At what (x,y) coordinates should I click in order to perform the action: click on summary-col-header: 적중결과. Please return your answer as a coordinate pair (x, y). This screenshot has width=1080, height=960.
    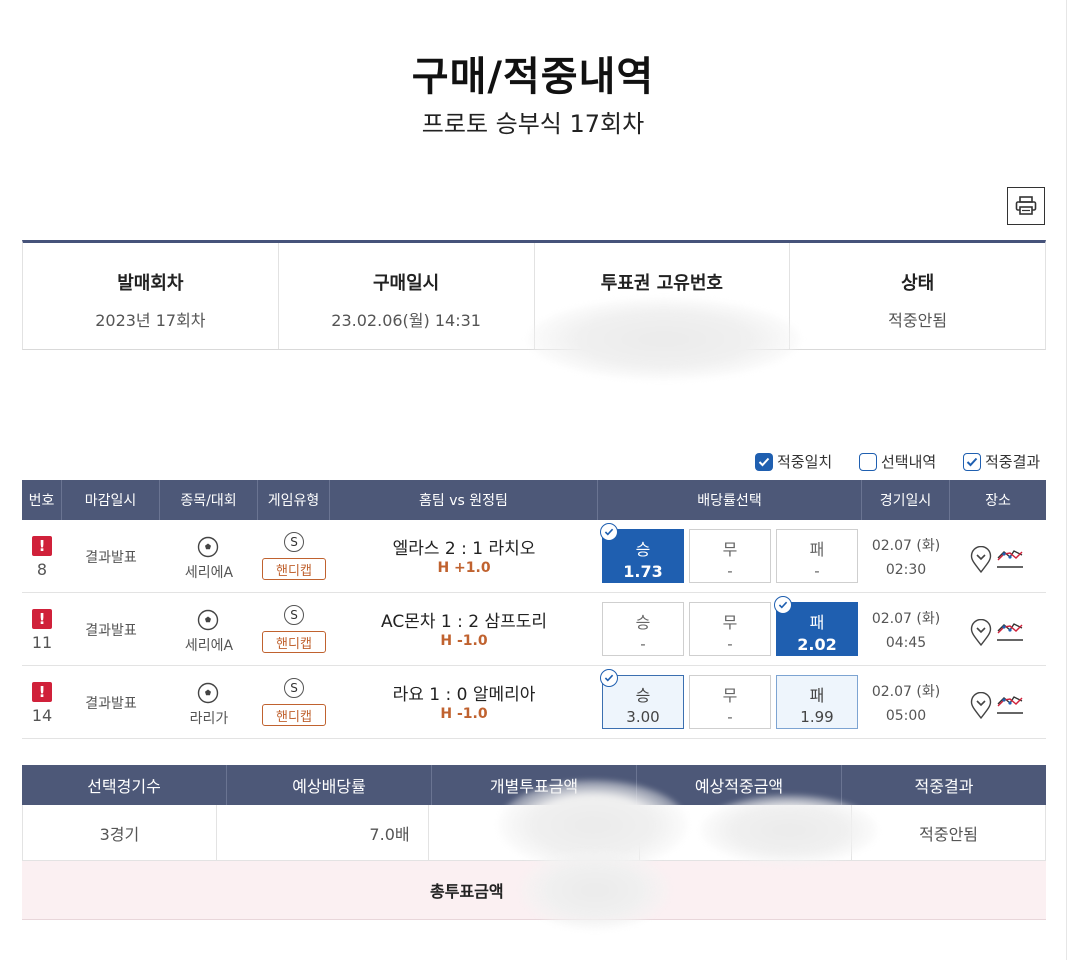
    Looking at the image, I should click on (944, 786).